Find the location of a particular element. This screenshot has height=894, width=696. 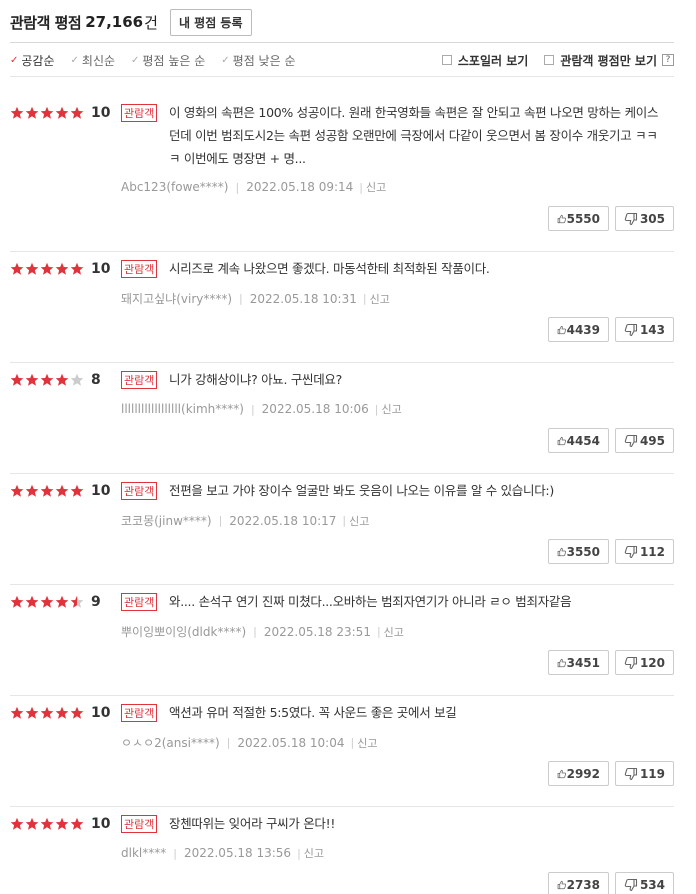

dislike-button: 119 is located at coordinates (644, 773).